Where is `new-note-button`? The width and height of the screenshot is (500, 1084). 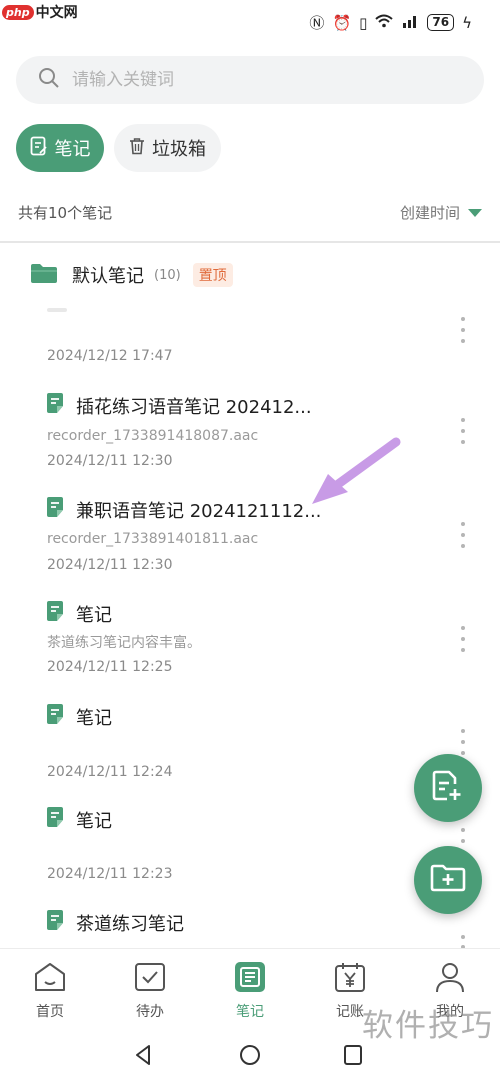 new-note-button is located at coordinates (448, 788).